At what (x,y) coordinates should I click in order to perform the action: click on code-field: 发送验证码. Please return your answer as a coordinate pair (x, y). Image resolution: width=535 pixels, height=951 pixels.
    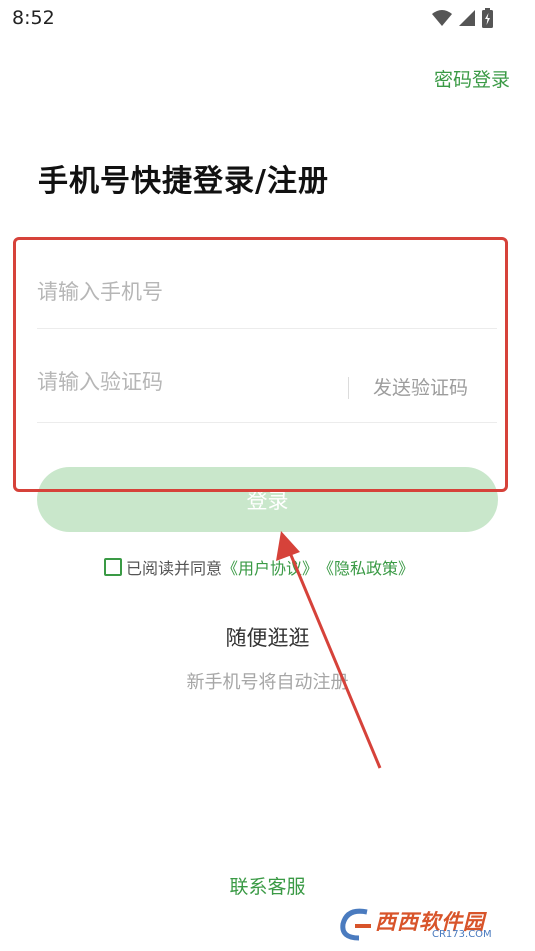
    Looking at the image, I should click on (267, 391).